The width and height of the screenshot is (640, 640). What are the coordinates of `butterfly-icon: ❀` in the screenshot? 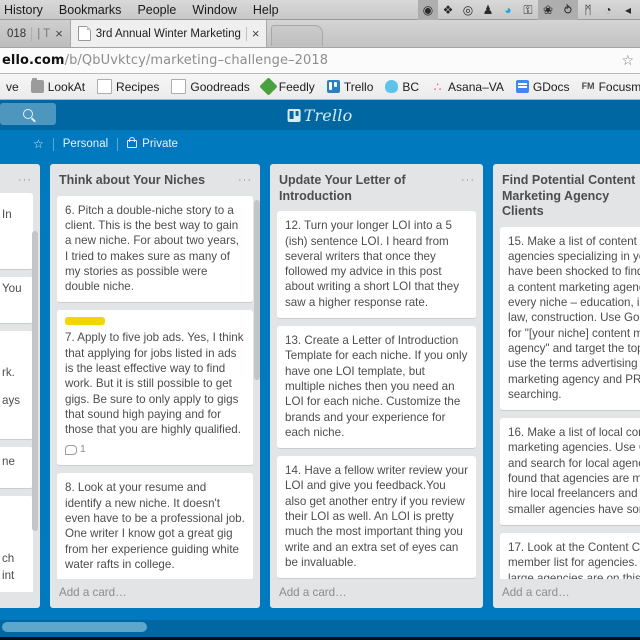 It's located at (548, 10).